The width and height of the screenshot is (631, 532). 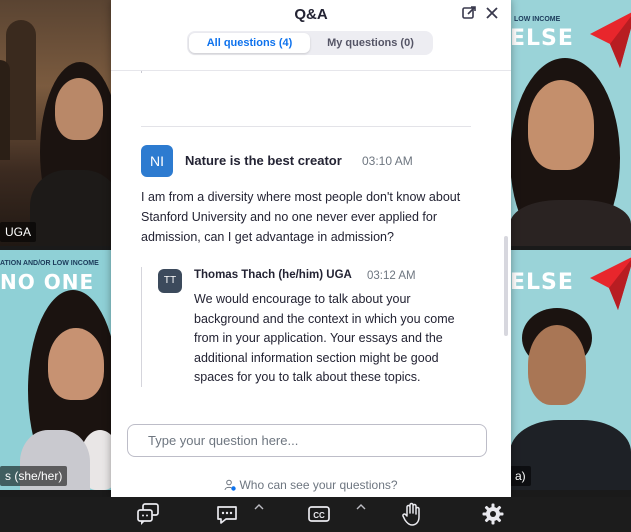 I want to click on captions-label: CC, so click(x=319, y=515).